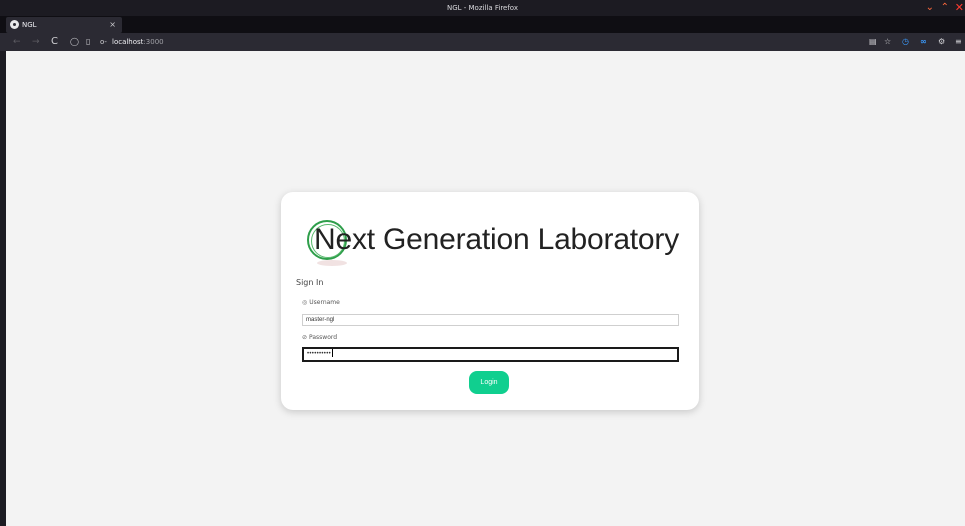 Image resolution: width=965 pixels, height=526 pixels. I want to click on login-button: Login, so click(489, 382).